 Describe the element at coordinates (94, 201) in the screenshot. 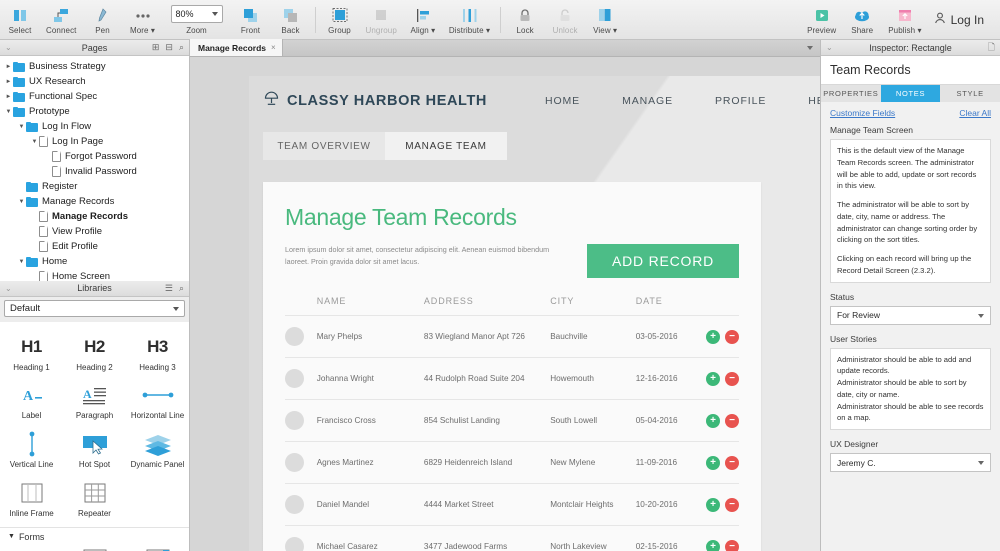

I see `page-tree-item: ▼ Manage Records` at that location.